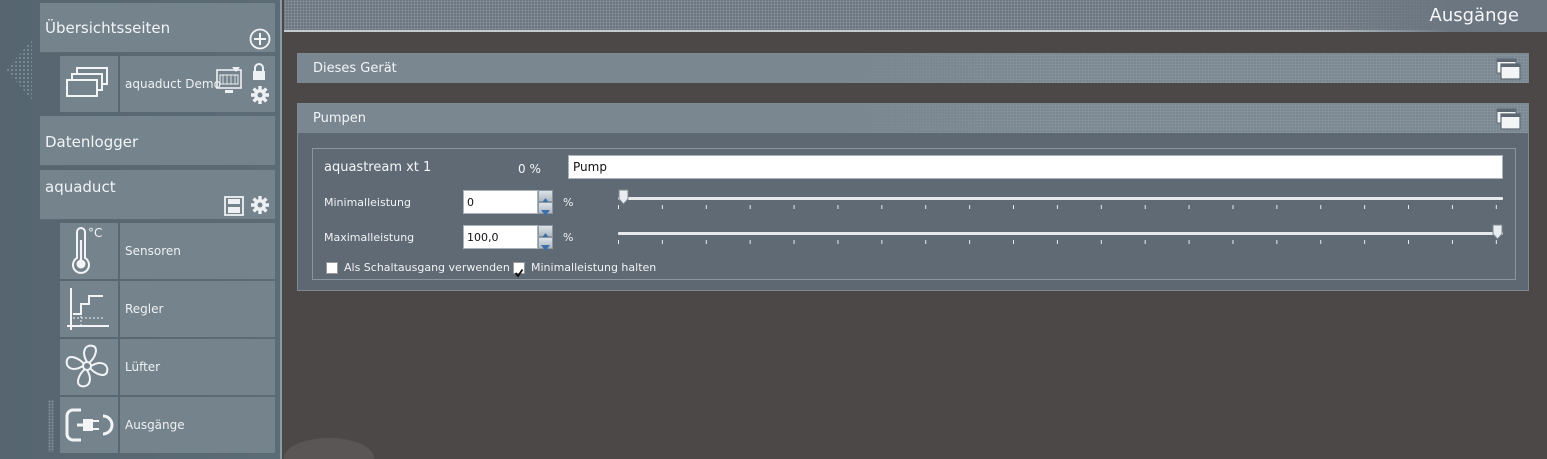 The image size is (1547, 459). What do you see at coordinates (369, 237) in the screenshot?
I see `max-power-label: Maximalleistung` at bounding box center [369, 237].